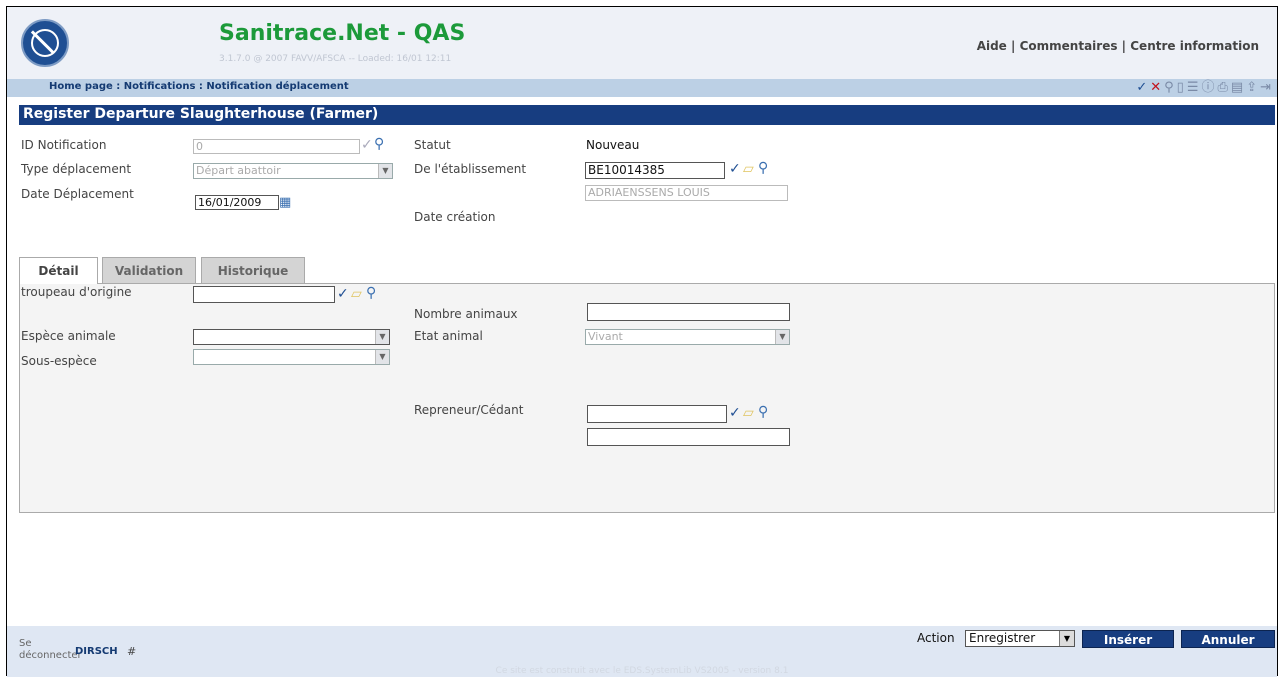 The width and height of the screenshot is (1282, 680). What do you see at coordinates (1155, 88) in the screenshot?
I see `x-icon: ✕` at bounding box center [1155, 88].